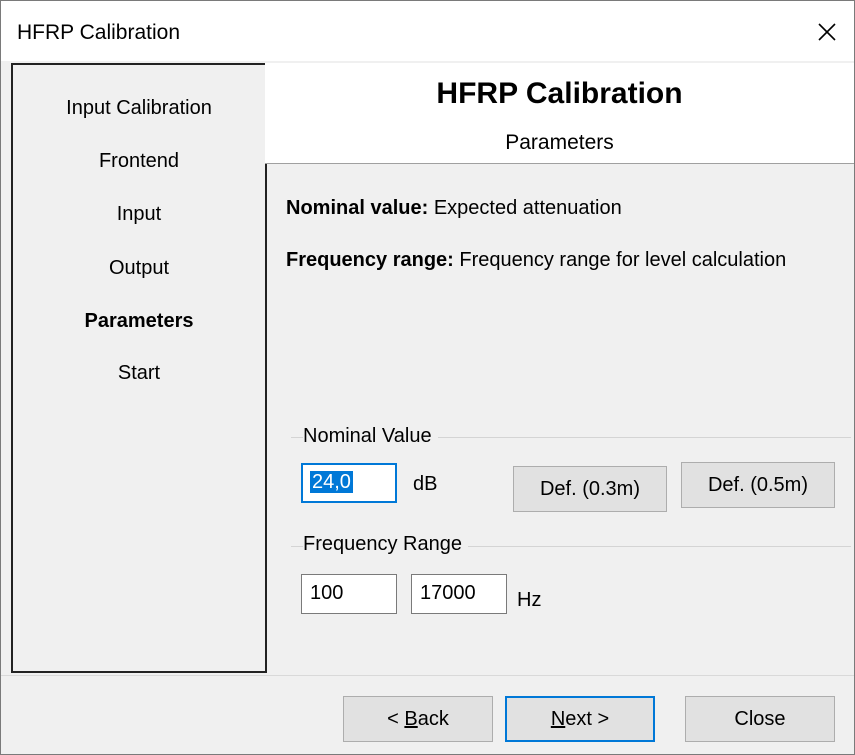 The height and width of the screenshot is (755, 855). What do you see at coordinates (385, 544) in the screenshot?
I see `frequency-group-label: Frequency Range` at bounding box center [385, 544].